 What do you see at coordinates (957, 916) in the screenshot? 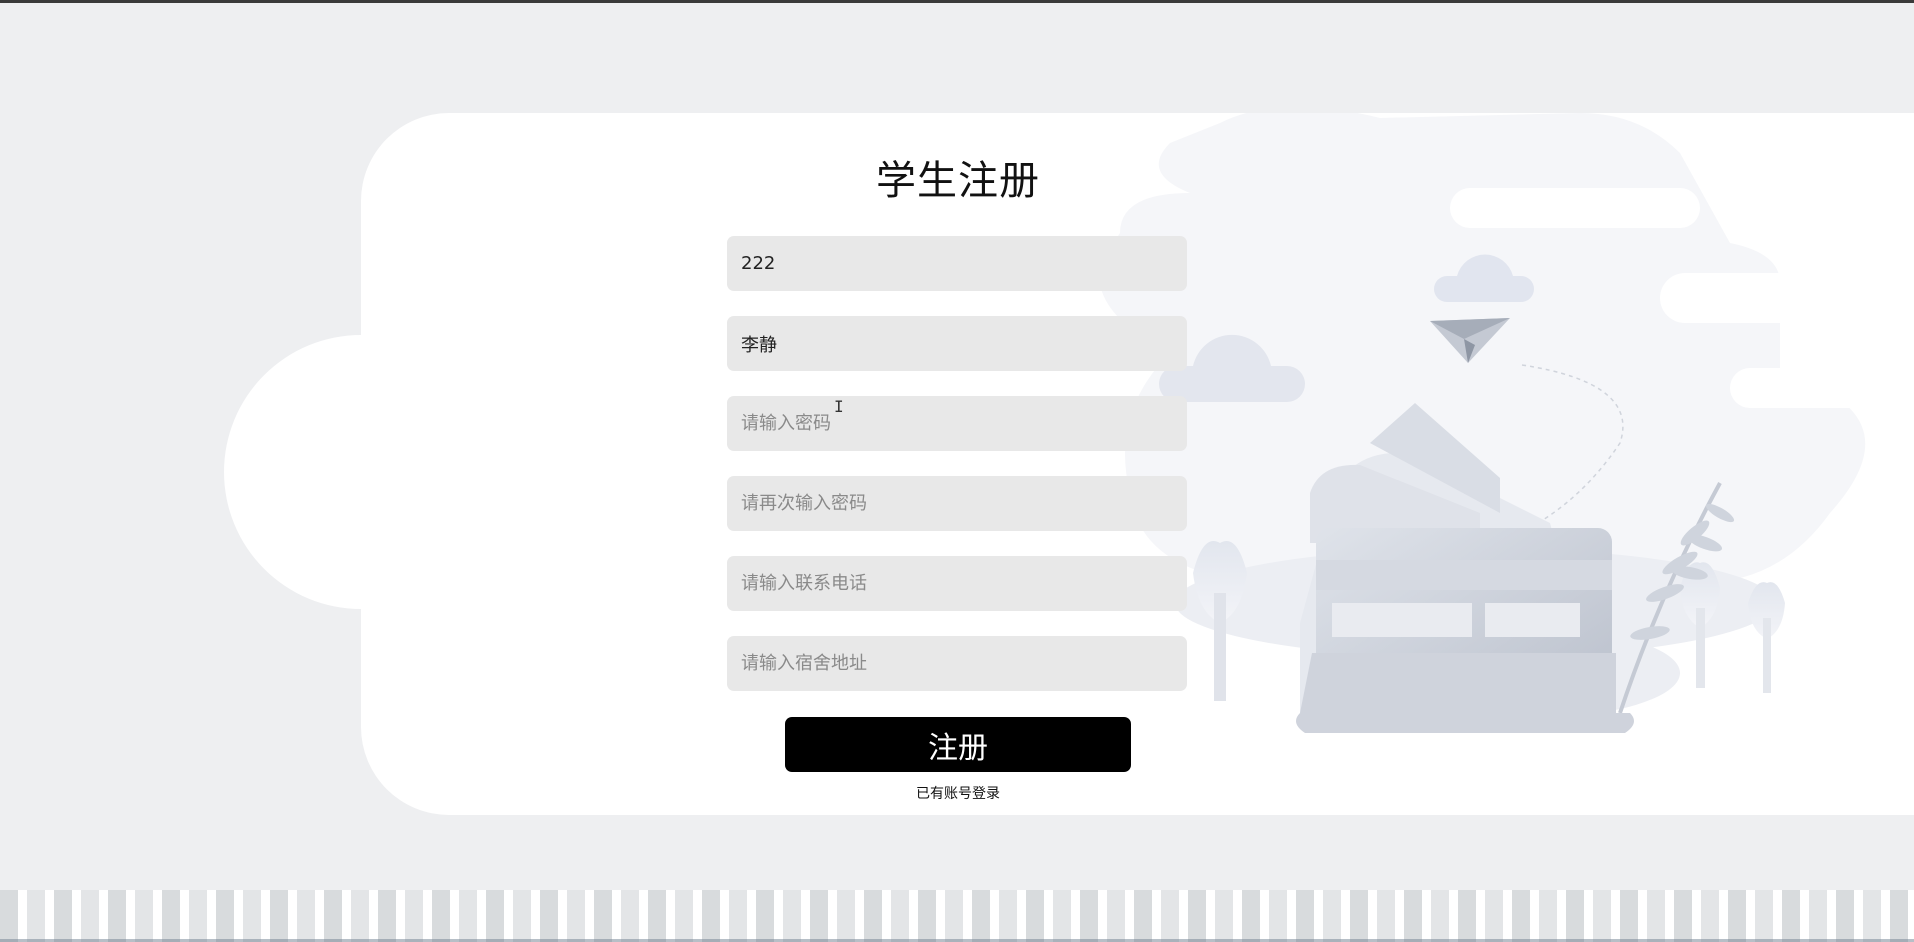
I see `bottom-stripe-decoration` at bounding box center [957, 916].